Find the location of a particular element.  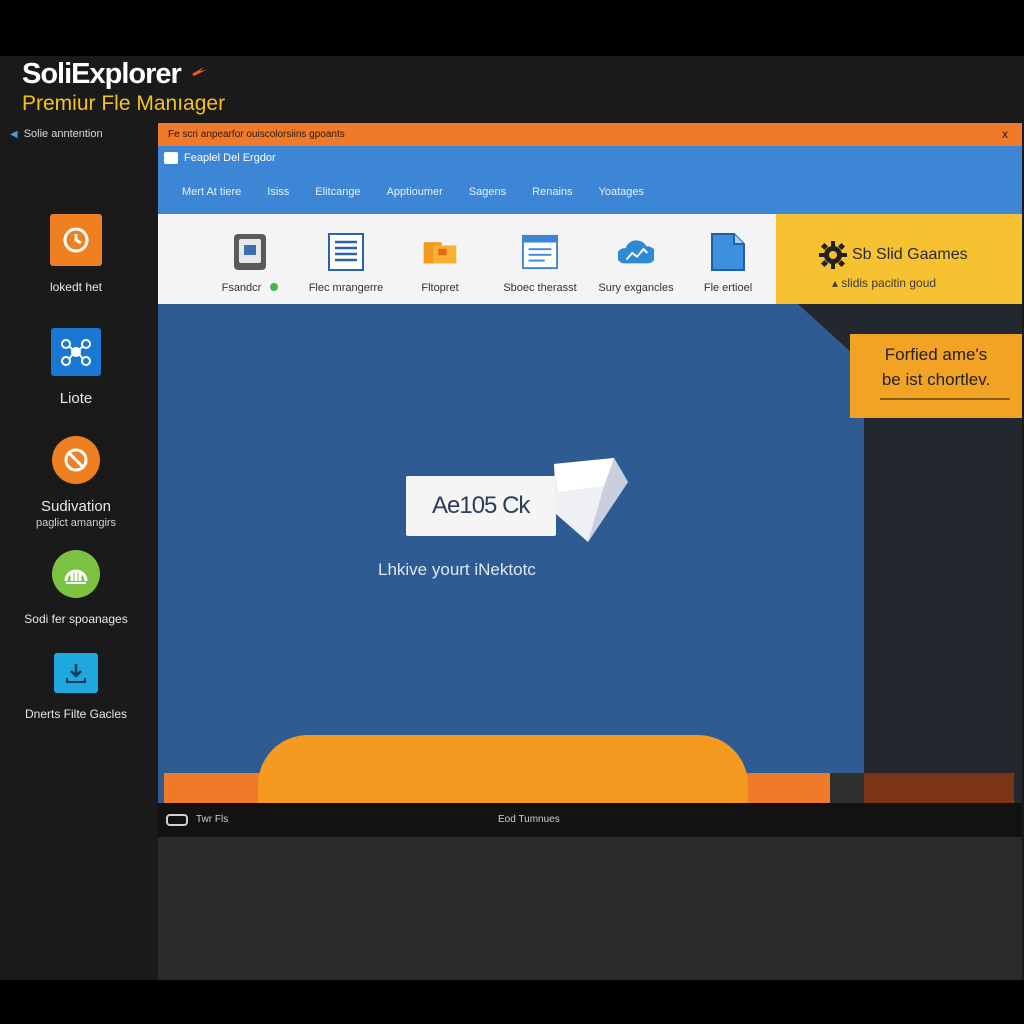

triangle-left-icon: ◀ is located at coordinates (14, 134).